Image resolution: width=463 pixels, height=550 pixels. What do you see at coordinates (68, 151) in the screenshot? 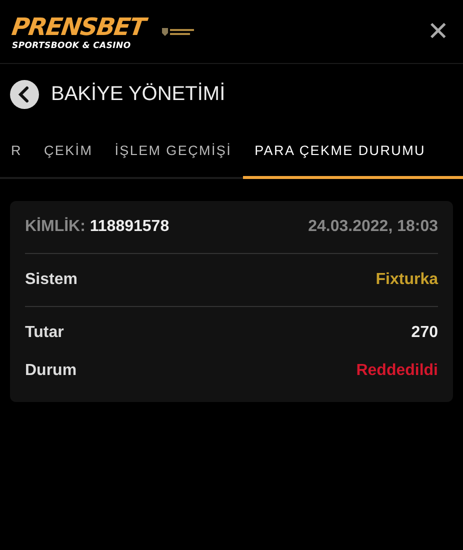
I see `tab: ÇEKİM` at bounding box center [68, 151].